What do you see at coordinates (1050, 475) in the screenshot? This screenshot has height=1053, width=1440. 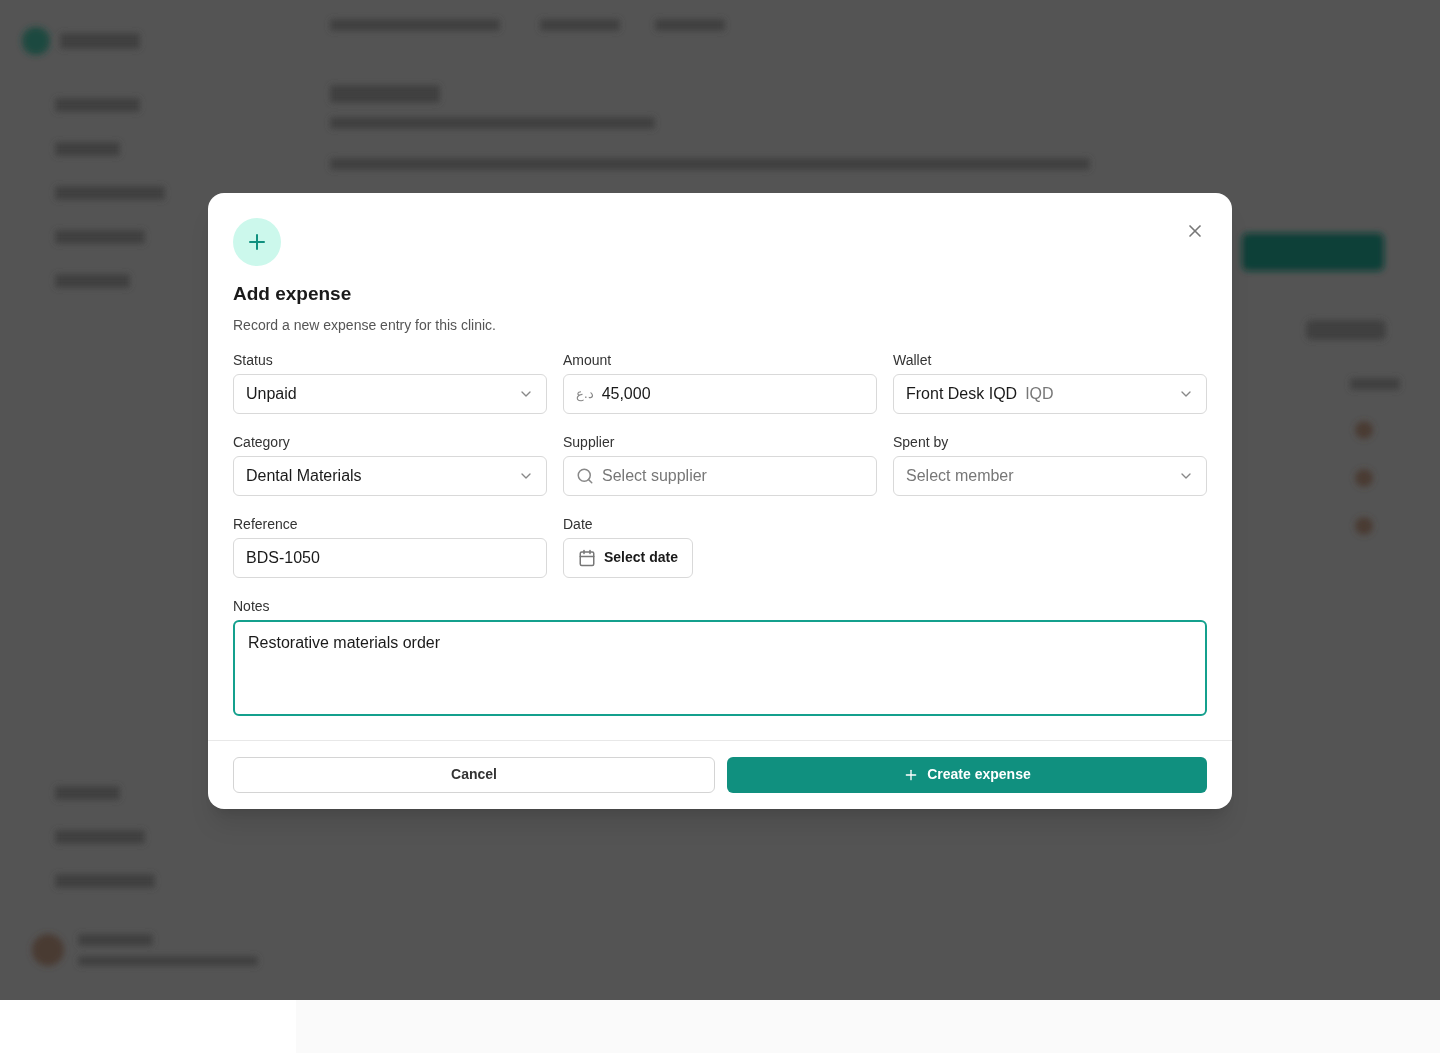 I see `select-field: Select member` at bounding box center [1050, 475].